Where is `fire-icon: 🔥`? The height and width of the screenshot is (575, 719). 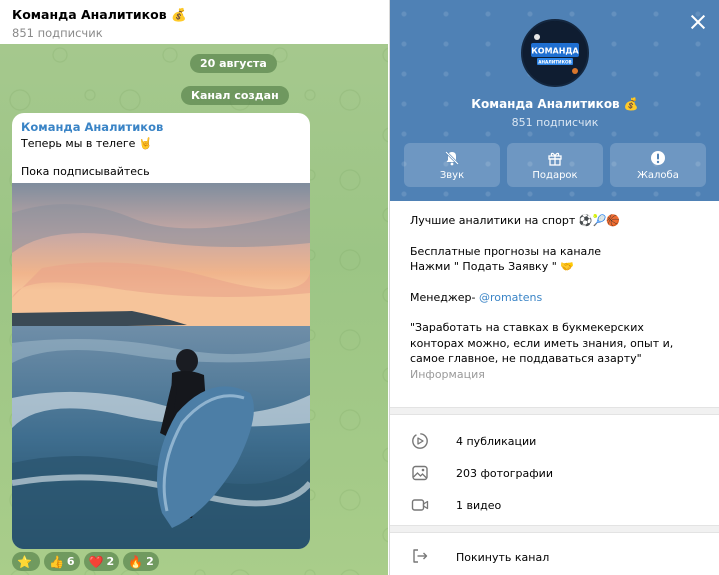
fire-icon: 🔥 is located at coordinates (136, 561).